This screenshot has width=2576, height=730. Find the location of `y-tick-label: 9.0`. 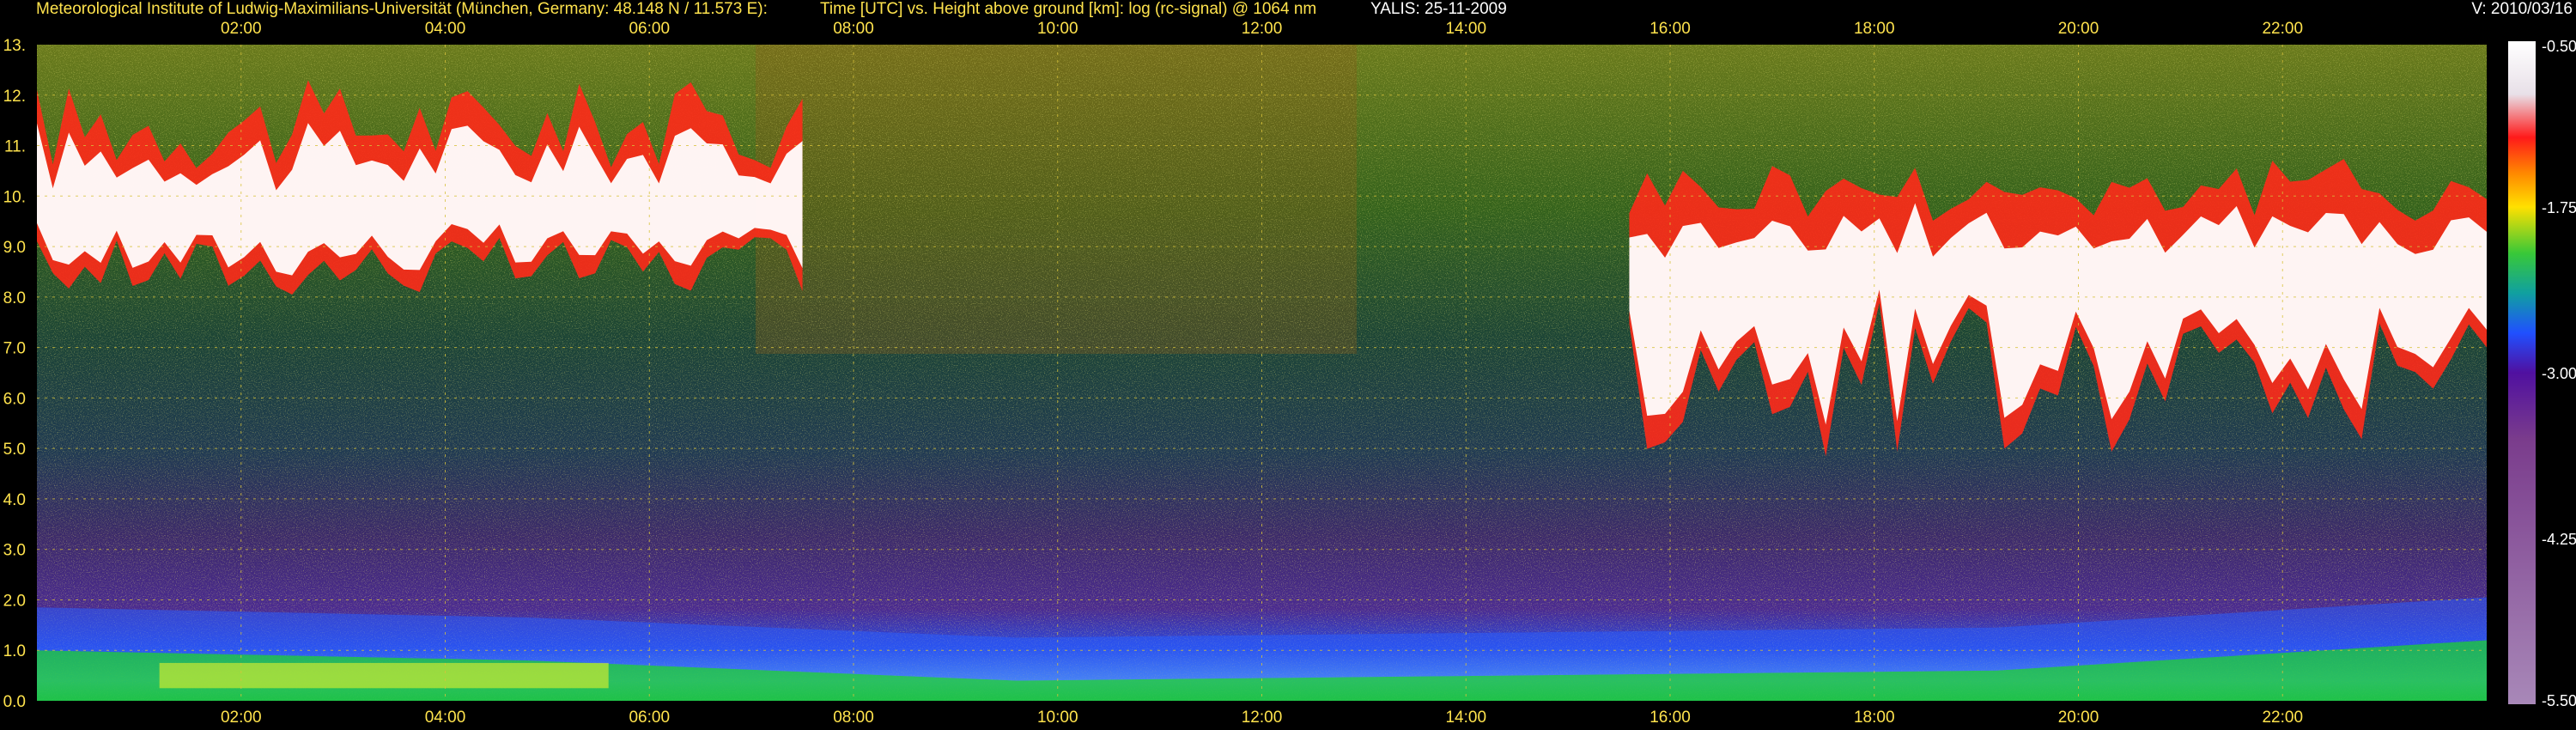

y-tick-label: 9.0 is located at coordinates (15, 248).